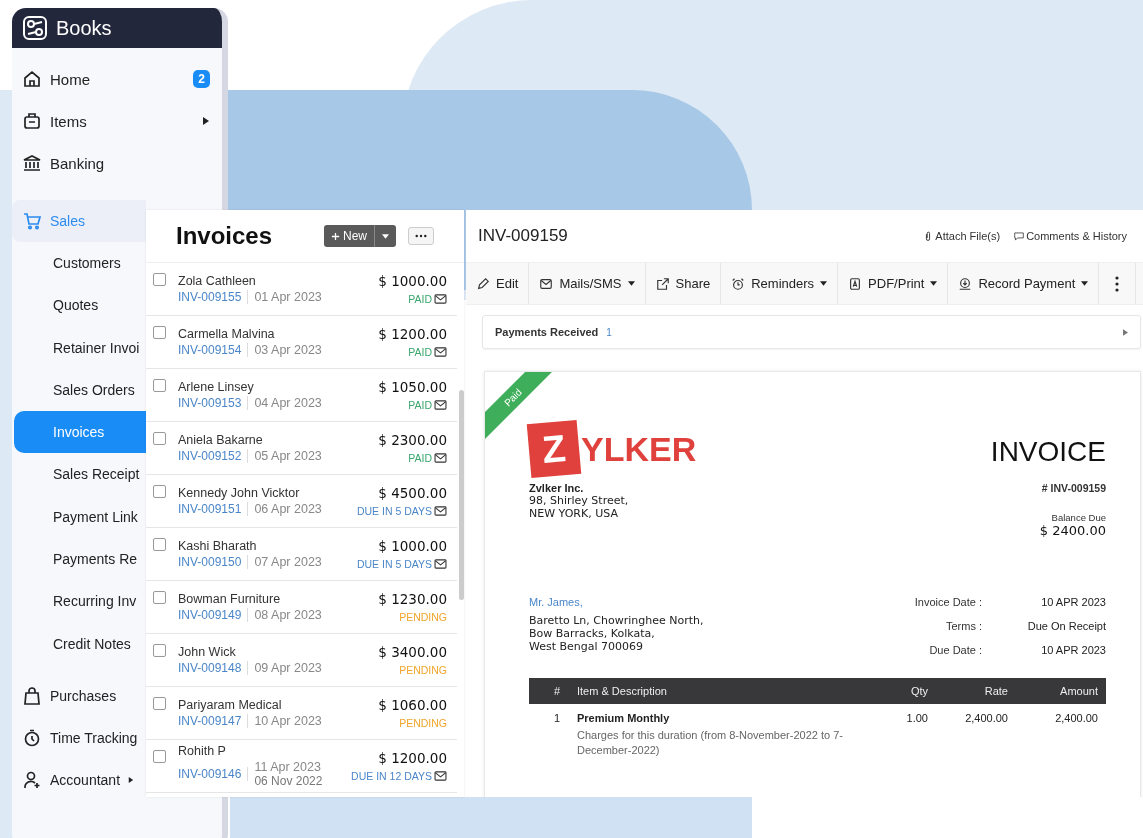  What do you see at coordinates (385, 236) in the screenshot?
I see `new-dropdown-button` at bounding box center [385, 236].